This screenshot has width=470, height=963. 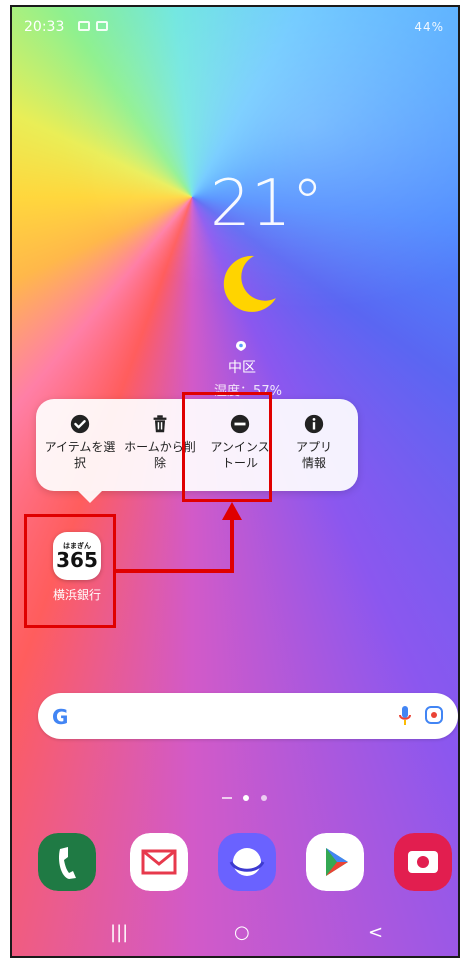 What do you see at coordinates (77, 560) in the screenshot?
I see `app-icon-big-text: 365` at bounding box center [77, 560].